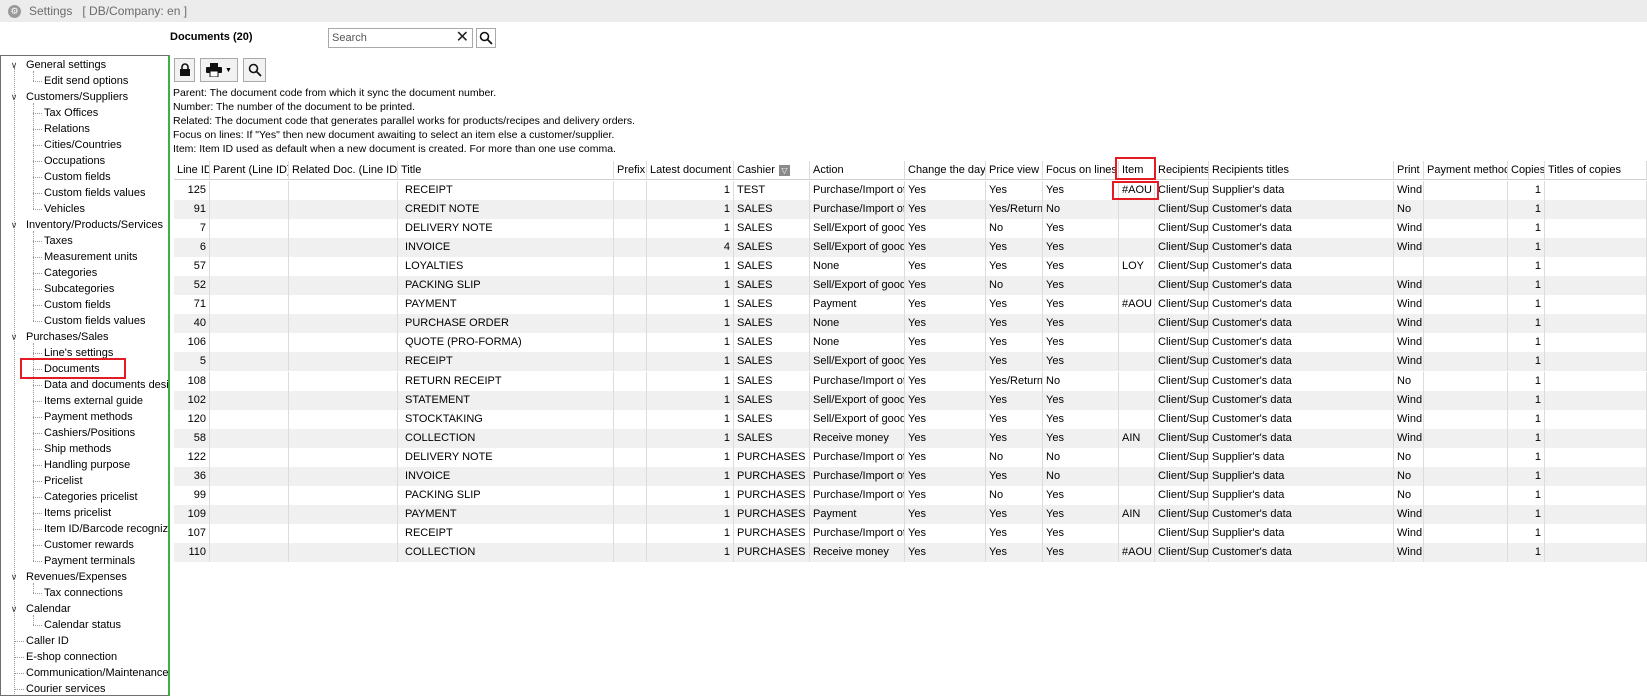 The image size is (1647, 696). Describe the element at coordinates (192, 419) in the screenshot. I see `table-cell: 120` at that location.